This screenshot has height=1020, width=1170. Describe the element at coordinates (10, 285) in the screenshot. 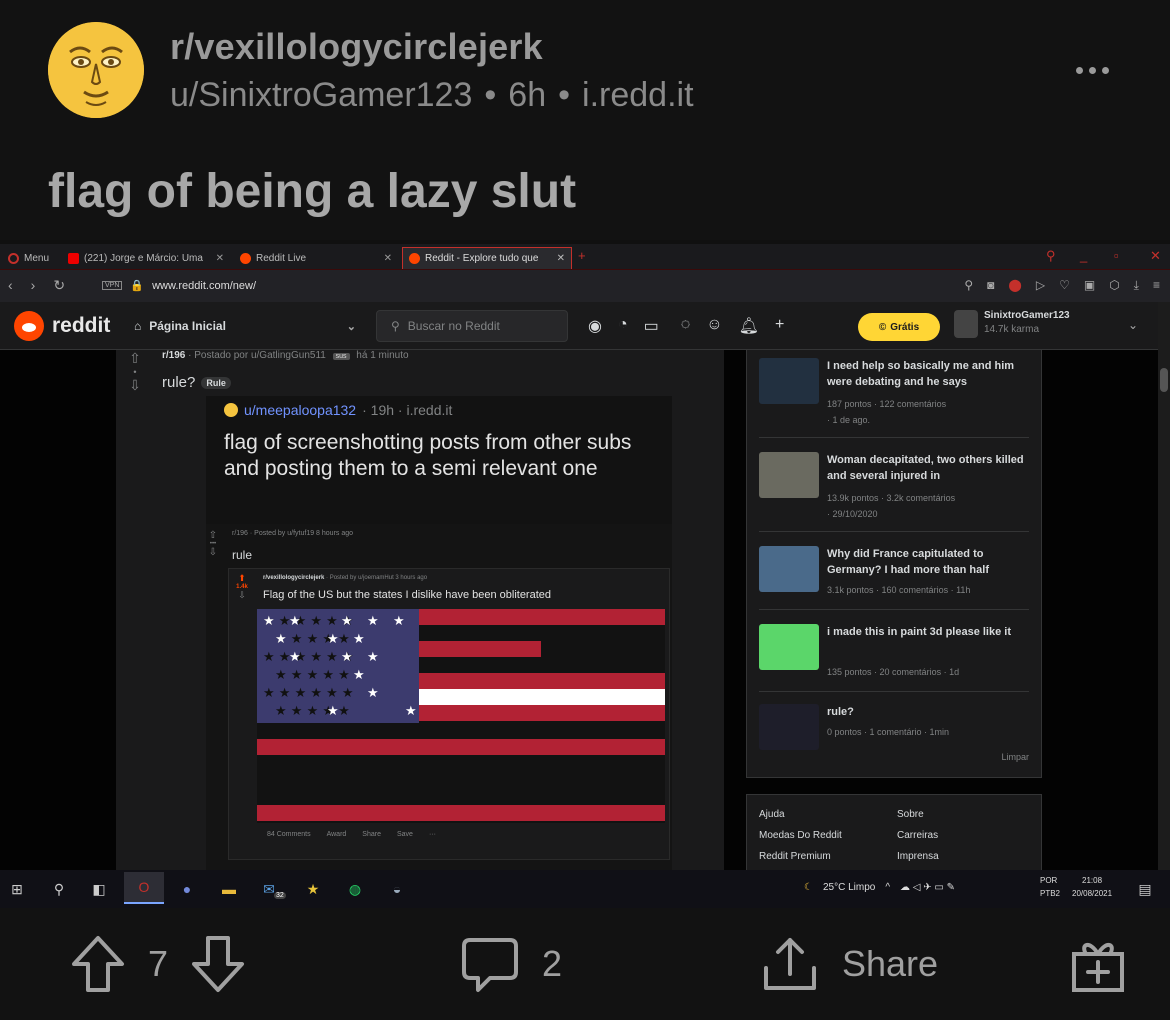

I see `back-icon: ‹` at that location.